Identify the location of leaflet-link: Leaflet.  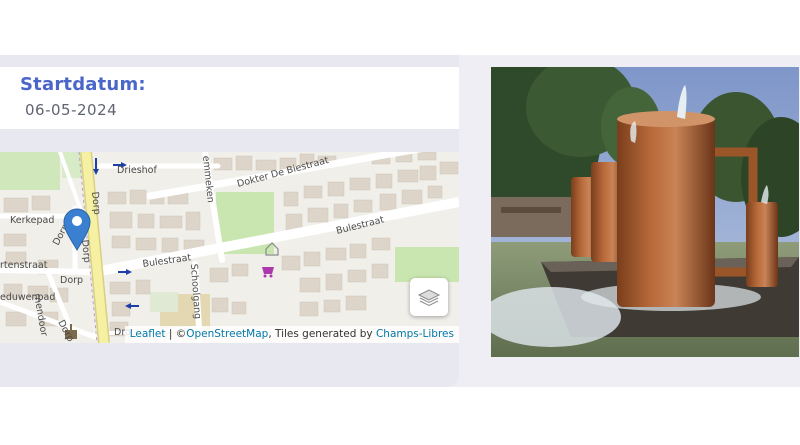
(148, 334).